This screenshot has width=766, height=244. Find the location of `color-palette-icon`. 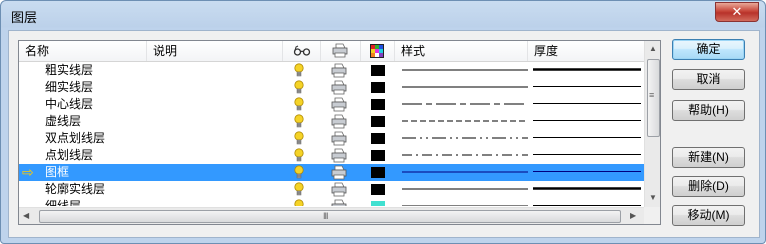

color-palette-icon is located at coordinates (377, 51).